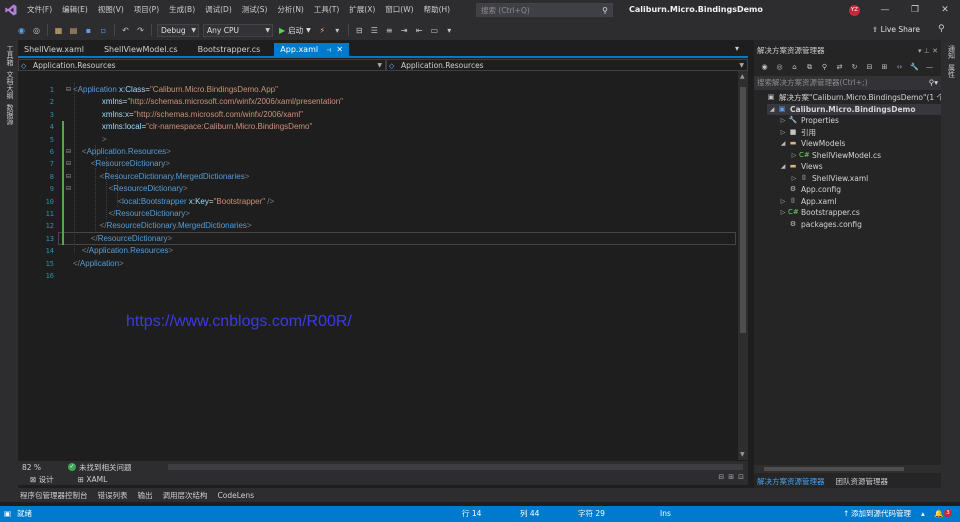 The height and width of the screenshot is (522, 960). What do you see at coordinates (399, 10) in the screenshot?
I see `menu-item: 窗口(W)` at bounding box center [399, 10].